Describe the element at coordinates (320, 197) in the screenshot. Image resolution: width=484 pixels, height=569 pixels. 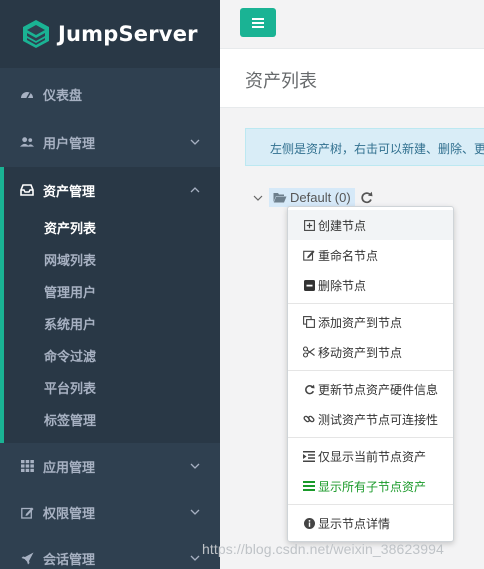
I see `tree-node-label: Default (0)` at that location.